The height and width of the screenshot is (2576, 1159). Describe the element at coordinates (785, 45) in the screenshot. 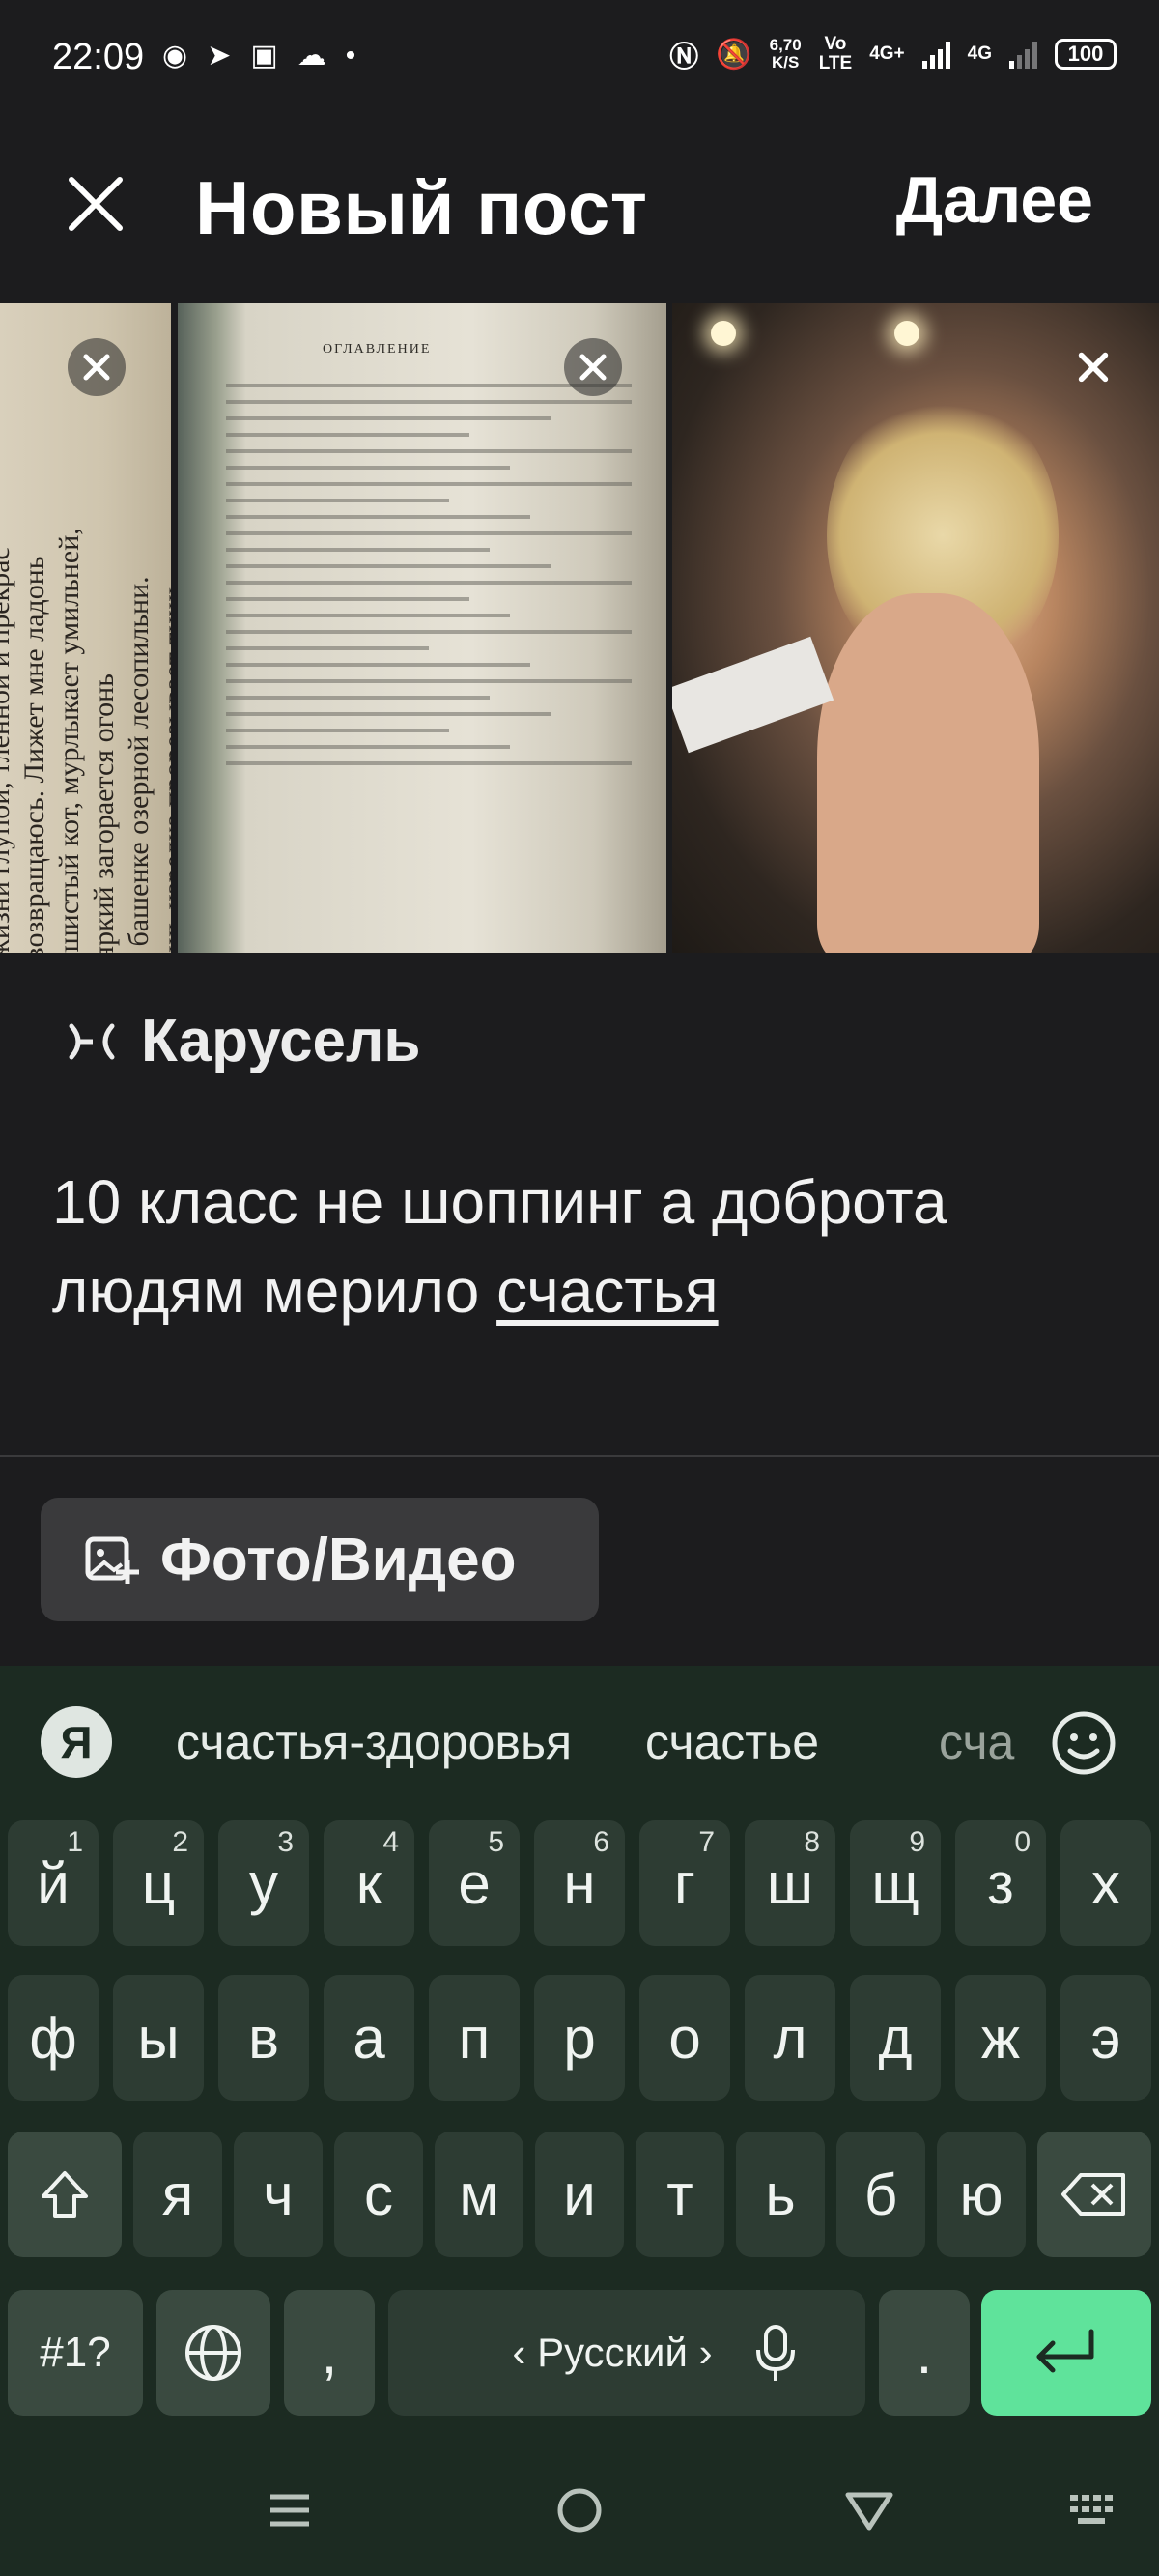

I see `speed-value: 6,70` at that location.